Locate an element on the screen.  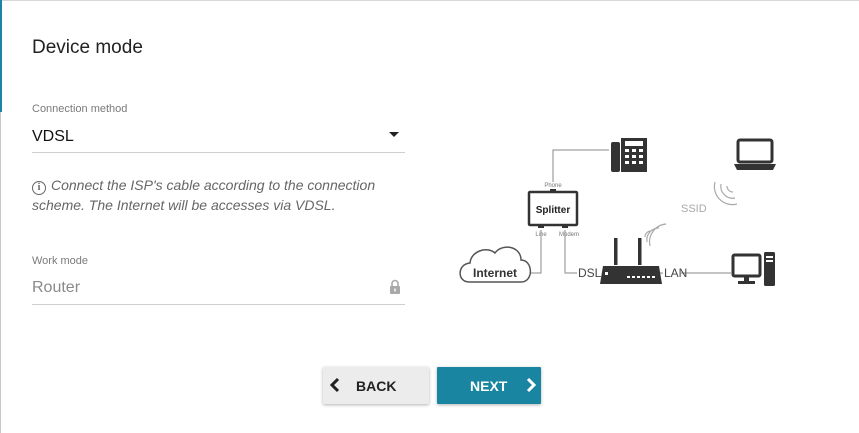
connection-method-label: Connection method is located at coordinates (80, 109).